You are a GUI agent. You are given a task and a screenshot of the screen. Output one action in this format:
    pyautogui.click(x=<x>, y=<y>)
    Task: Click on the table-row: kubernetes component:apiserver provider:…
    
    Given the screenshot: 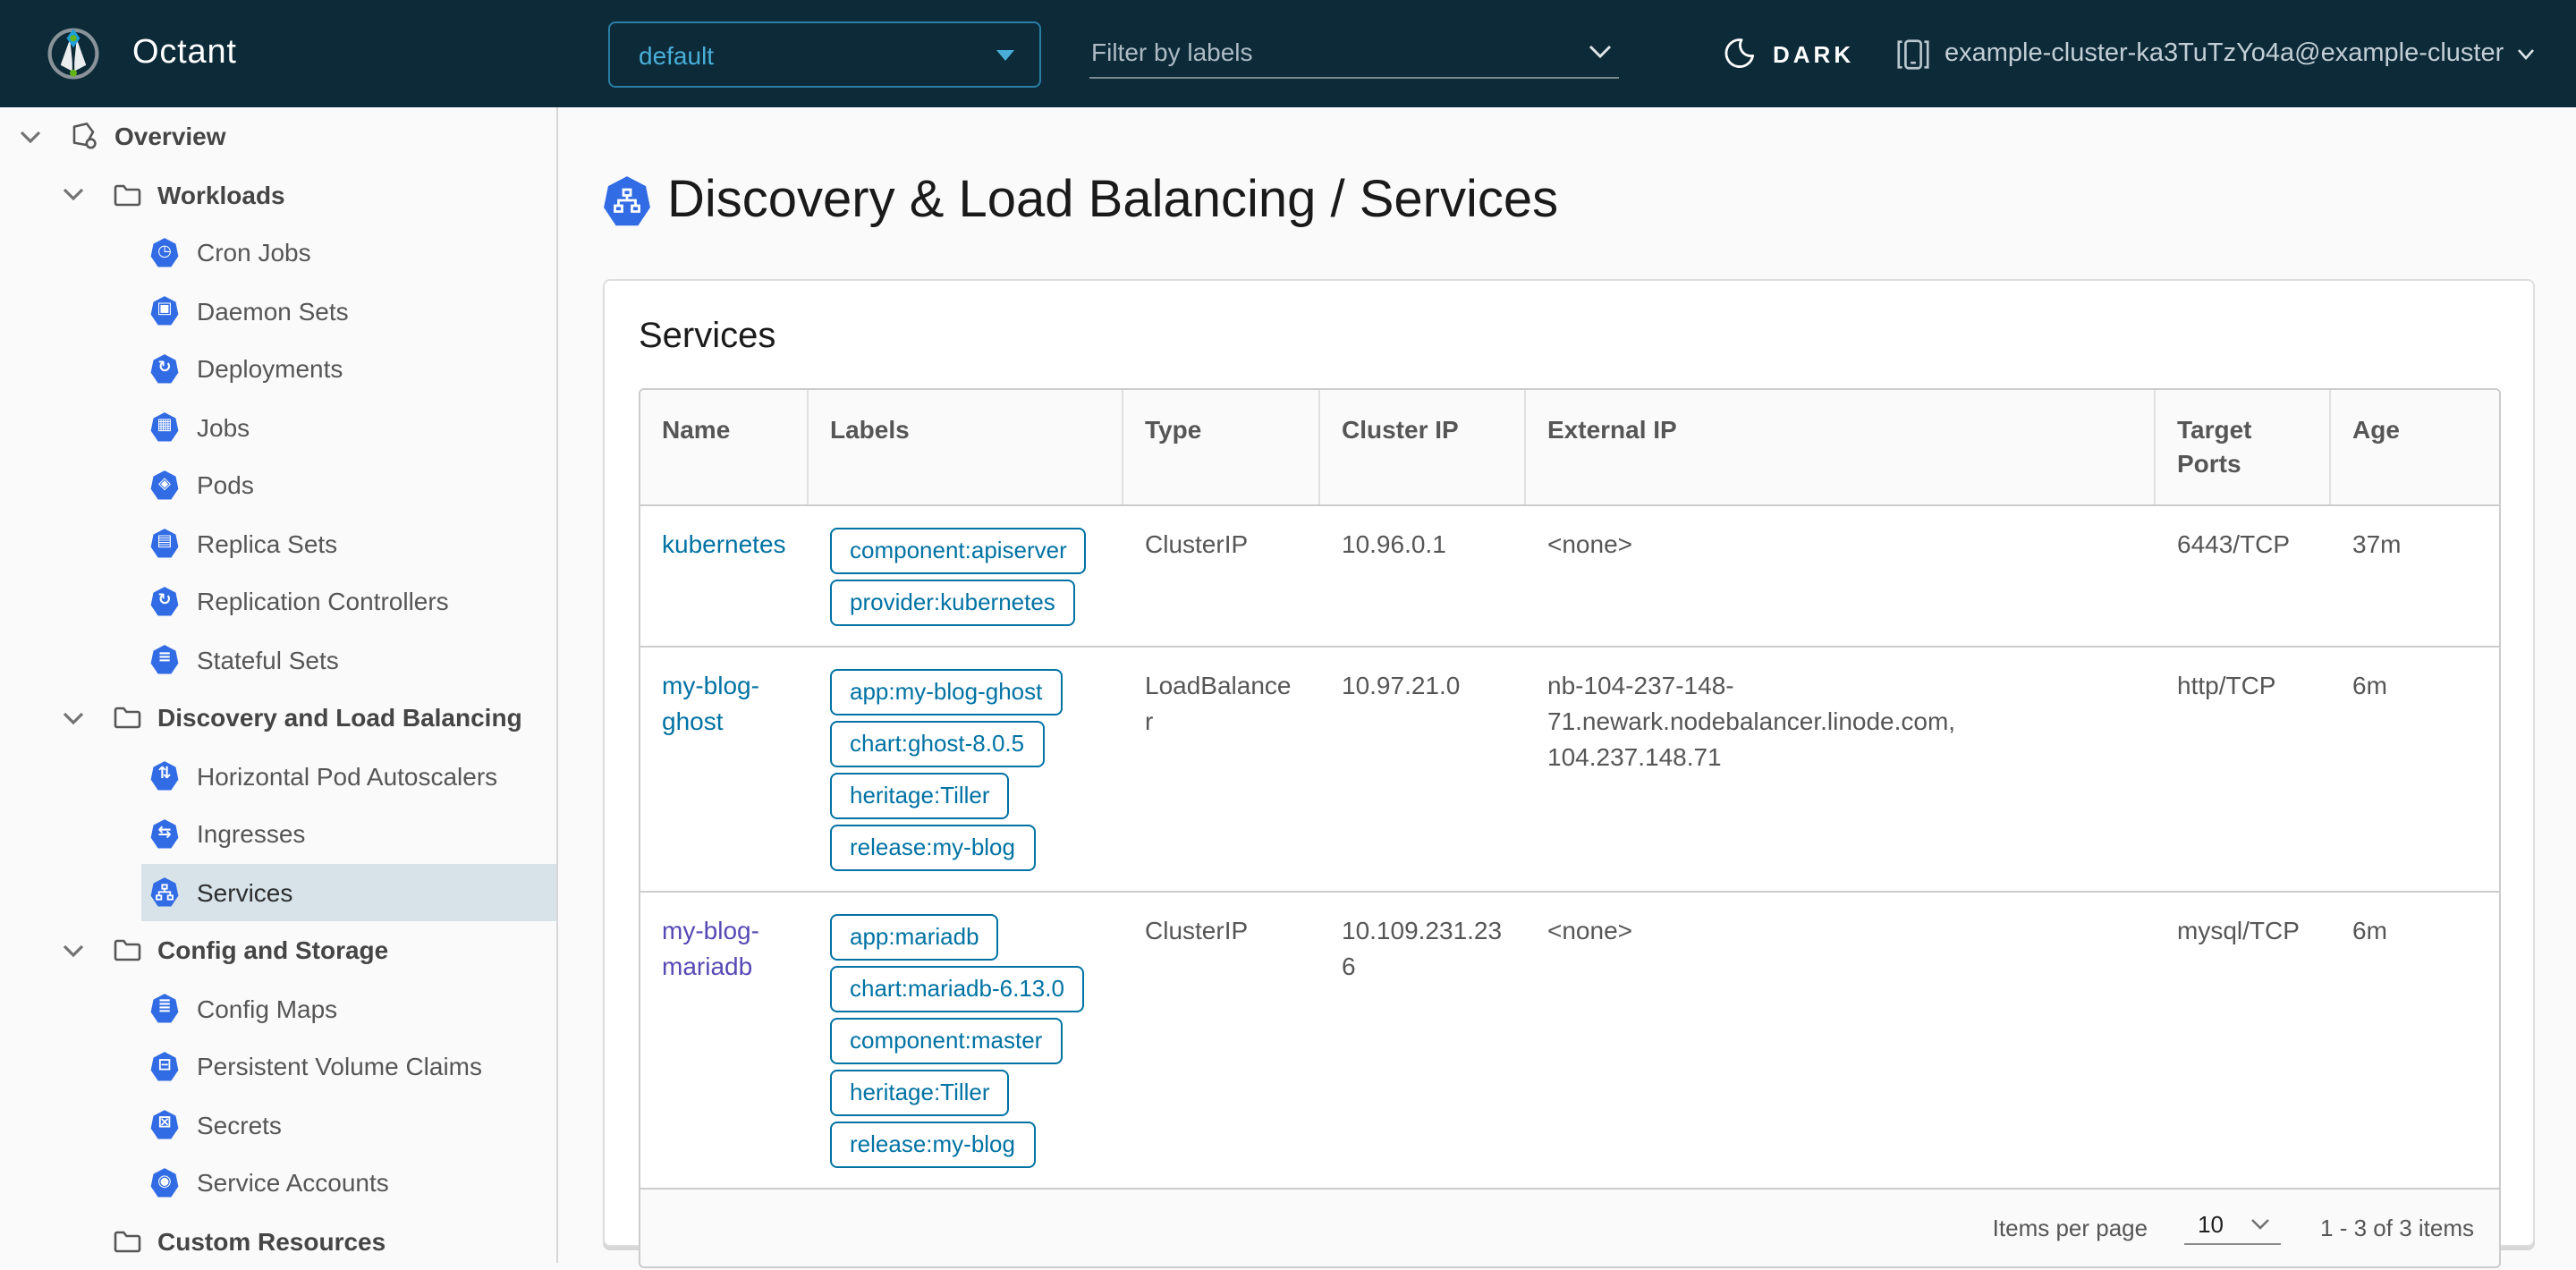 What is the action you would take?
    pyautogui.click(x=1569, y=575)
    